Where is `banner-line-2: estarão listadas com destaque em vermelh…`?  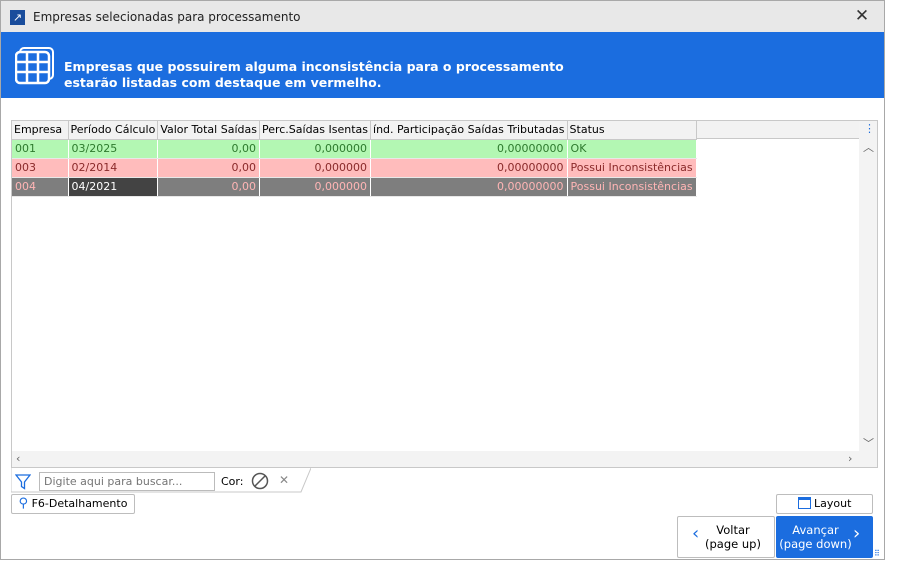
banner-line-2: estarão listadas com destaque em vermelh… is located at coordinates (223, 82).